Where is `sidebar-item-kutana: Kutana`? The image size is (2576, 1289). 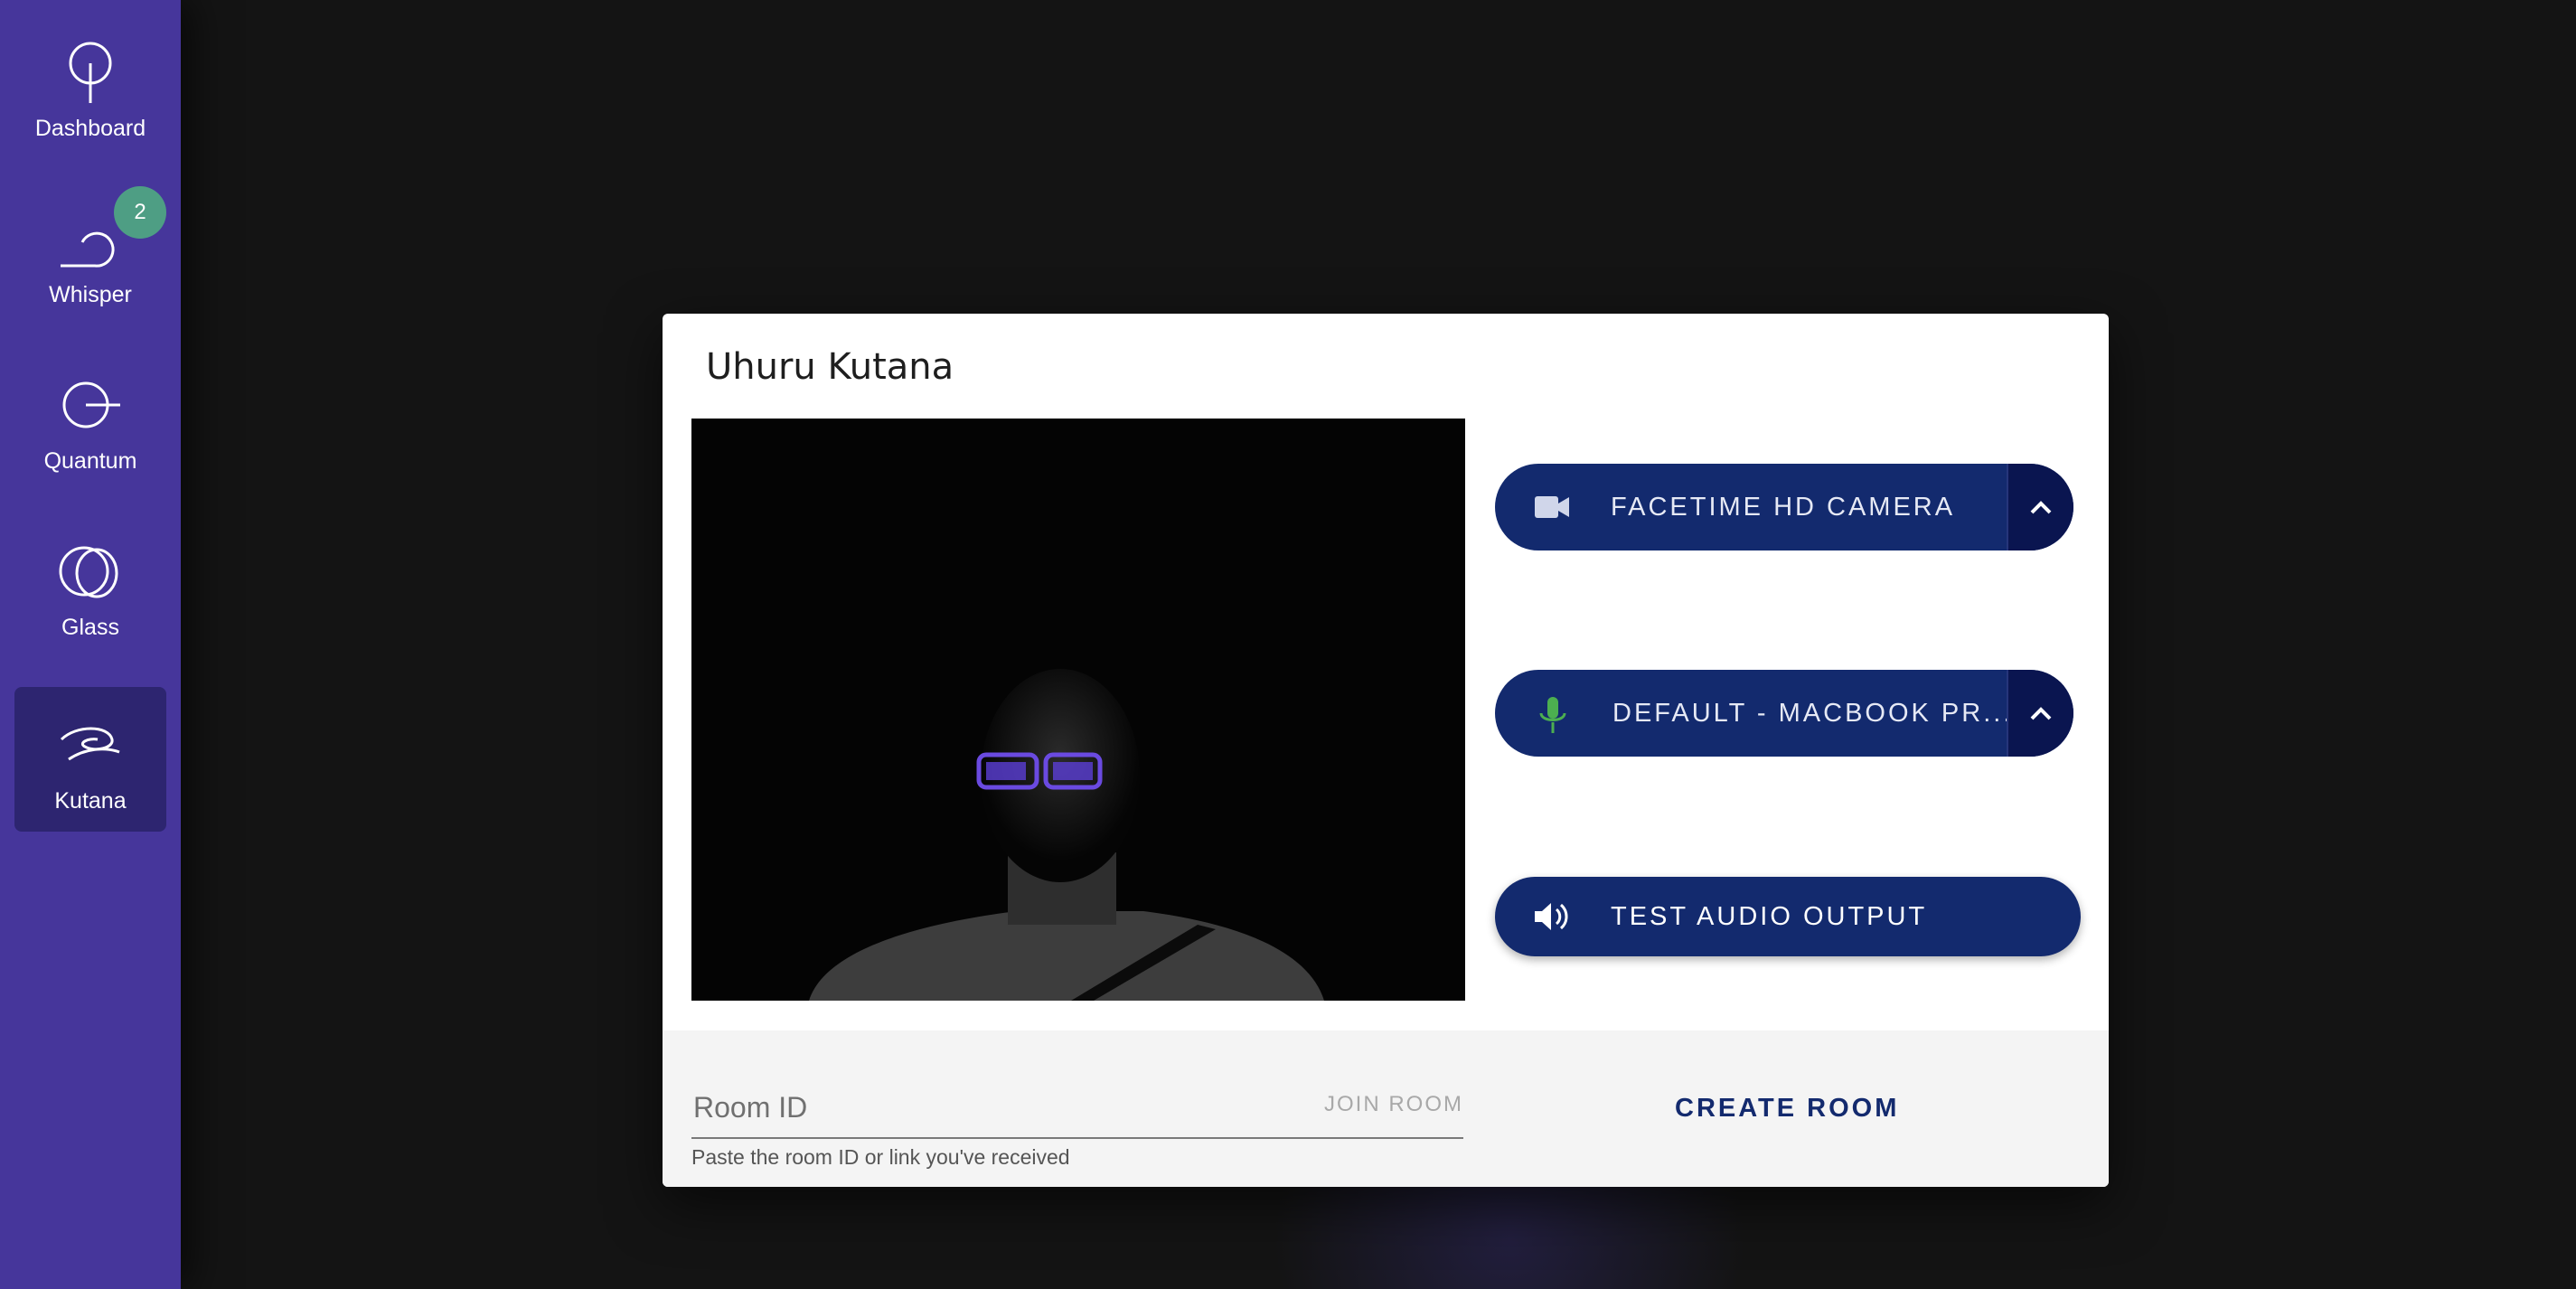 sidebar-item-kutana: Kutana is located at coordinates (90, 759).